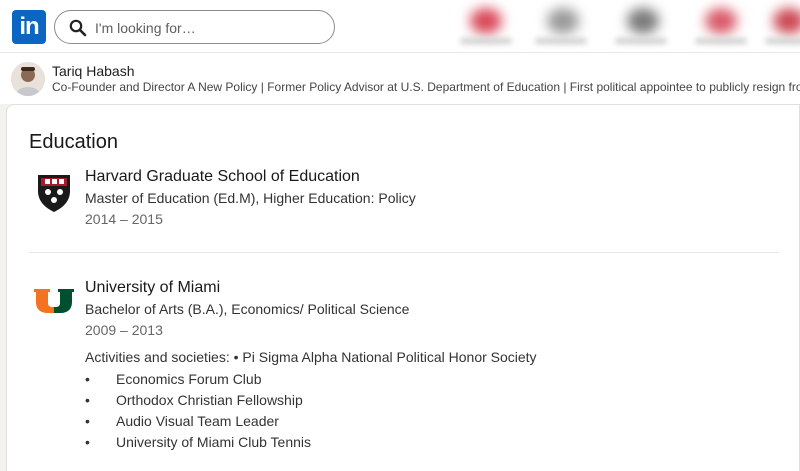 This screenshot has height=471, width=800. I want to click on list-item: • Audio Visual Team Leader, so click(182, 421).